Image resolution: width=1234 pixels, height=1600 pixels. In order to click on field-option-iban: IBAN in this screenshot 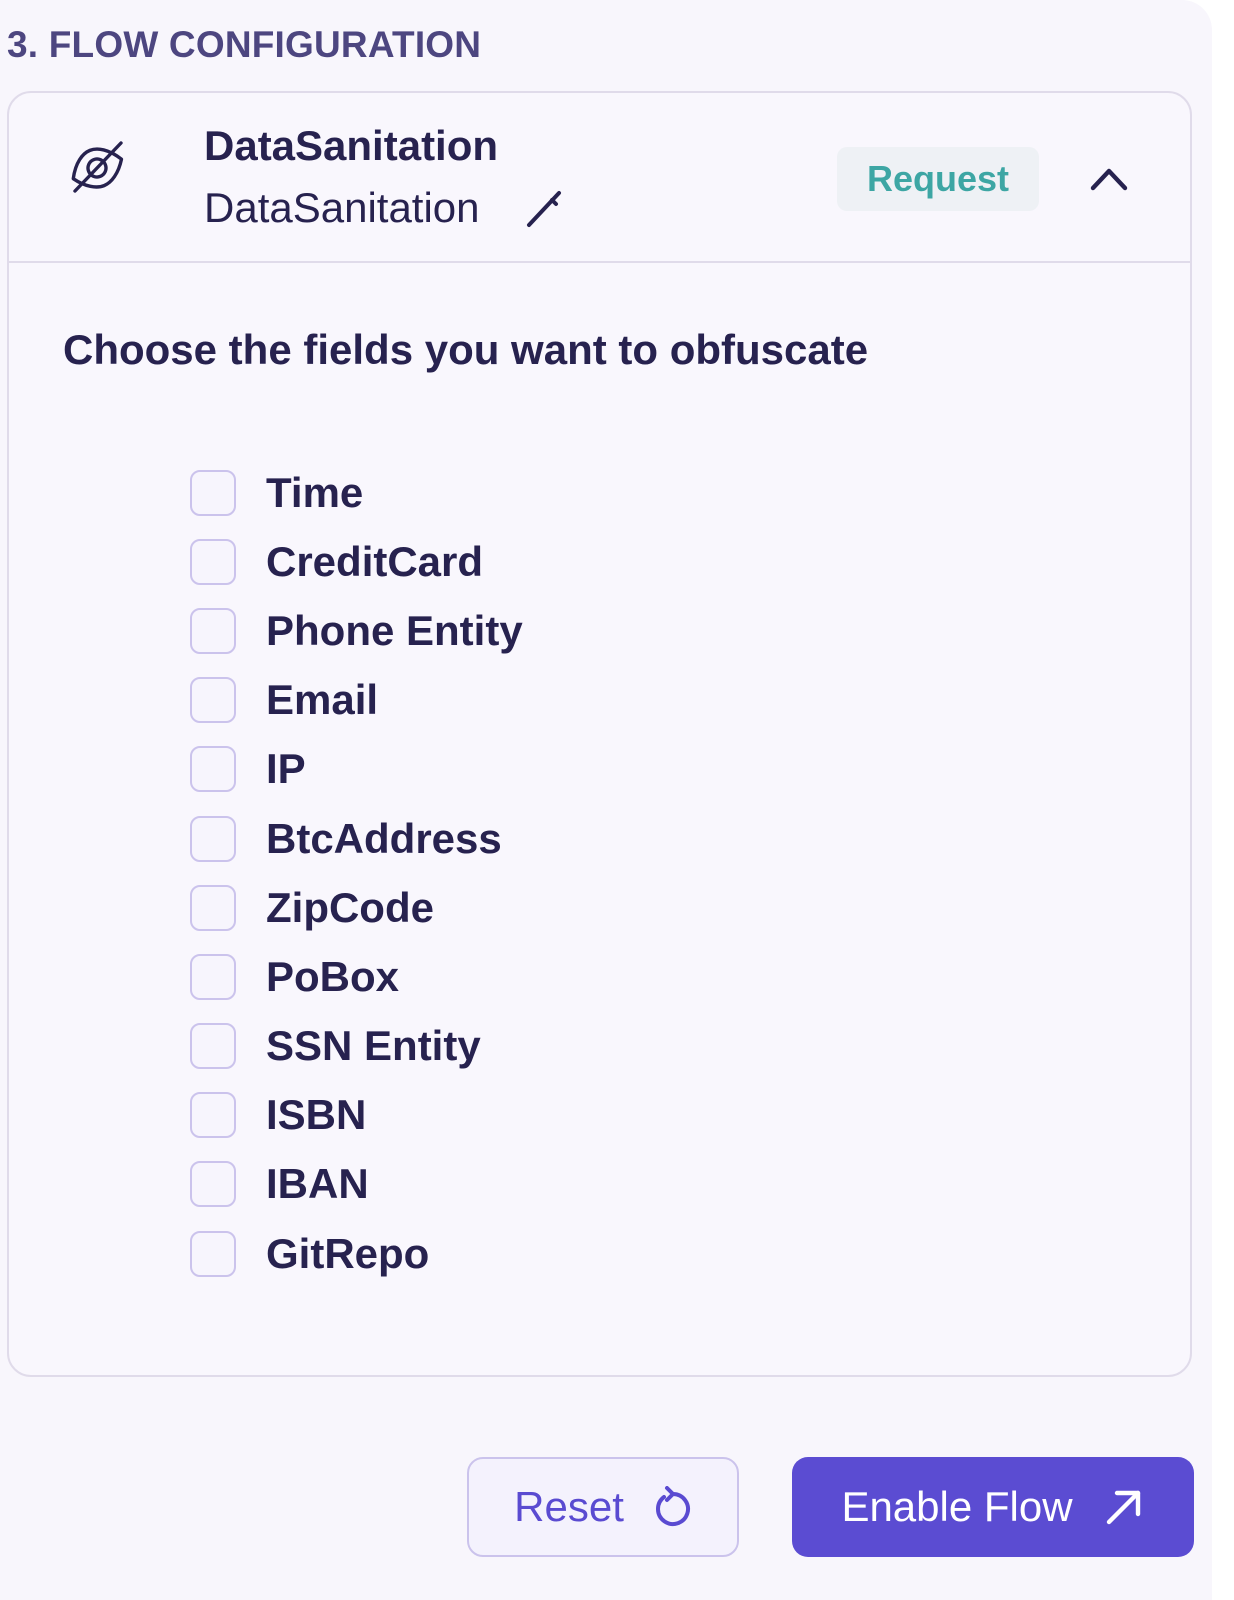, I will do `click(540, 1184)`.